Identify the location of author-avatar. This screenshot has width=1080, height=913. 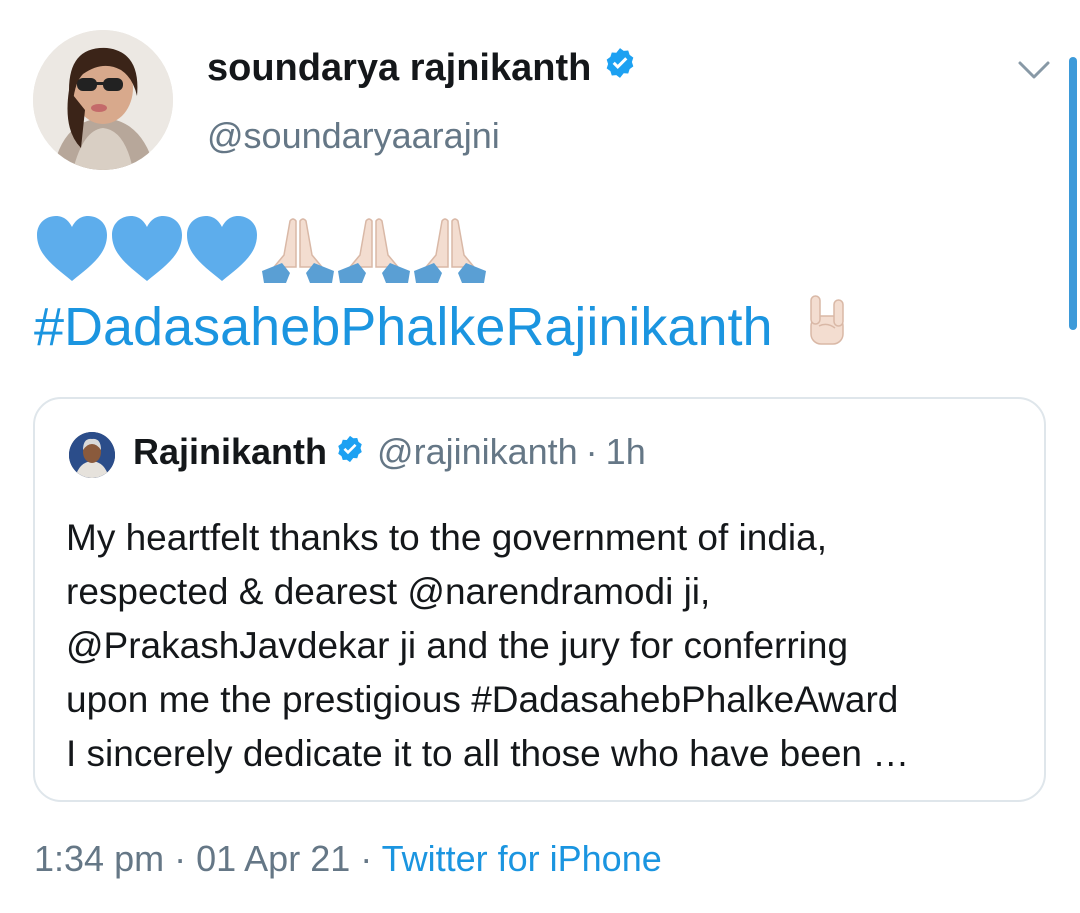
(103, 100).